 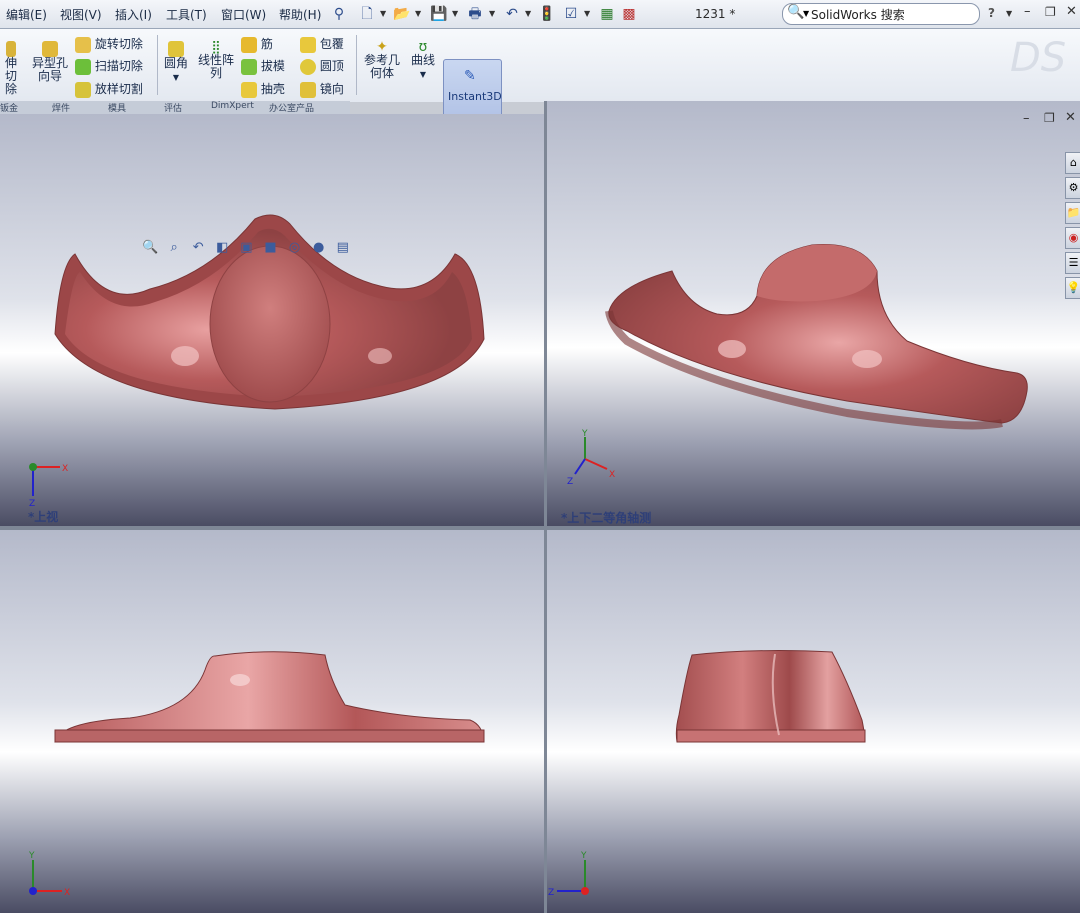 What do you see at coordinates (1072, 263) in the screenshot?
I see `appearances-icon: ☰` at bounding box center [1072, 263].